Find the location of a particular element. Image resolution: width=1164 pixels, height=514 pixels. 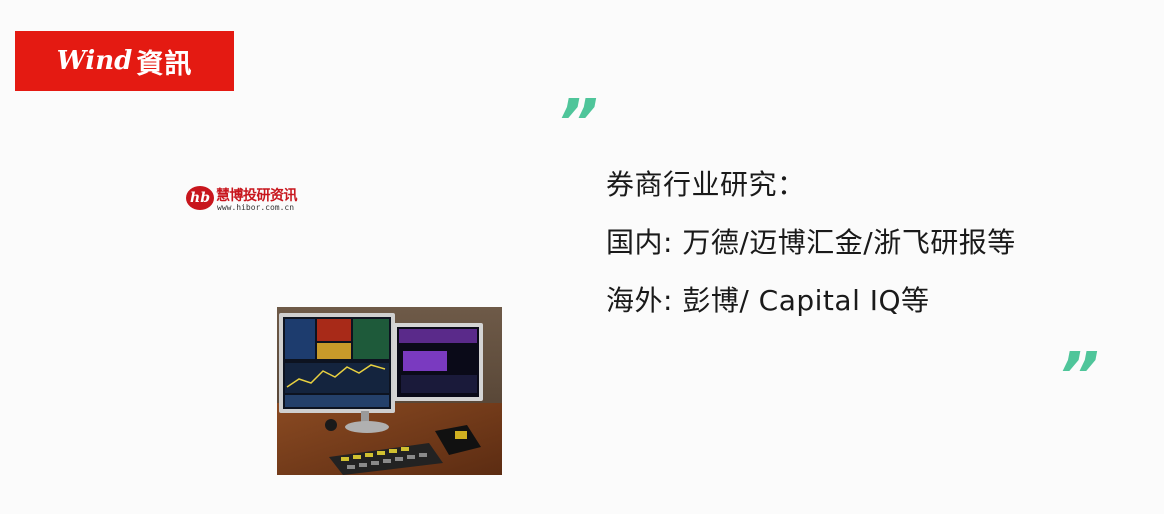

wind-logo: Wind 資訊 is located at coordinates (124, 61).